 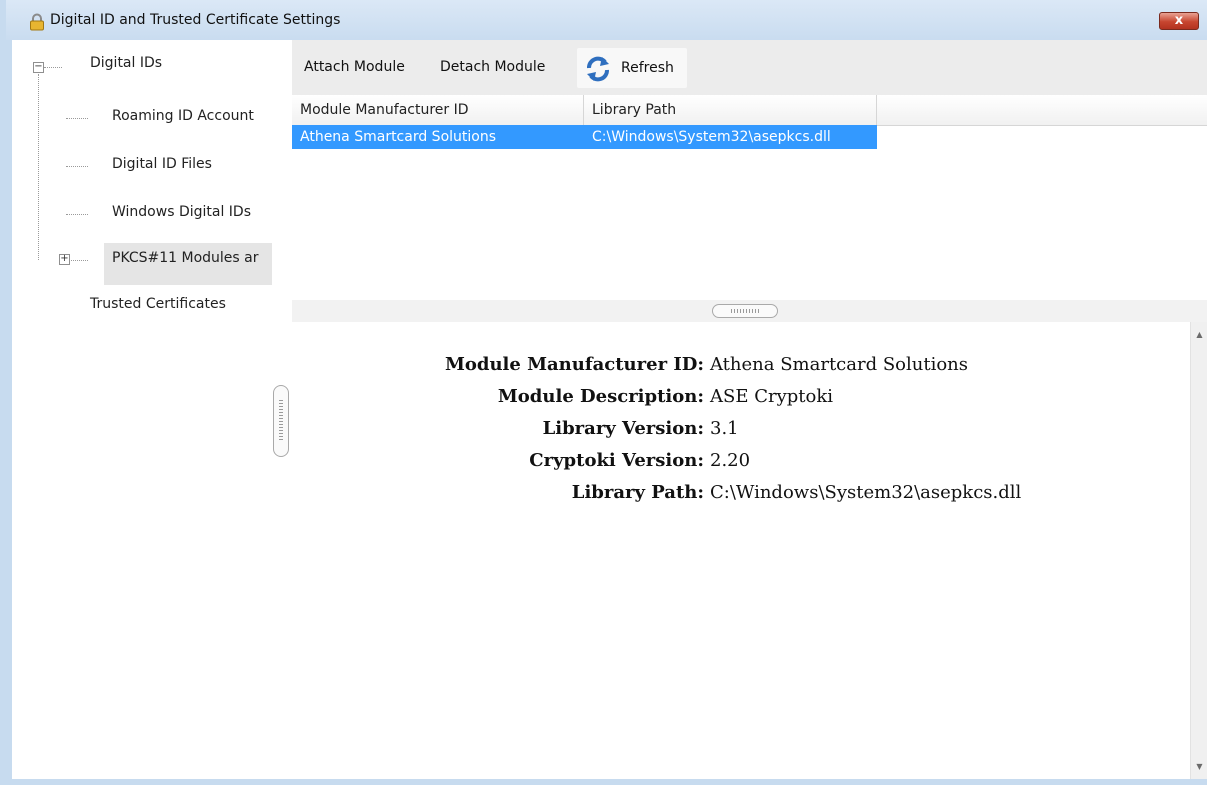 What do you see at coordinates (1199, 334) in the screenshot?
I see `scroll-up-icon: ▲` at bounding box center [1199, 334].